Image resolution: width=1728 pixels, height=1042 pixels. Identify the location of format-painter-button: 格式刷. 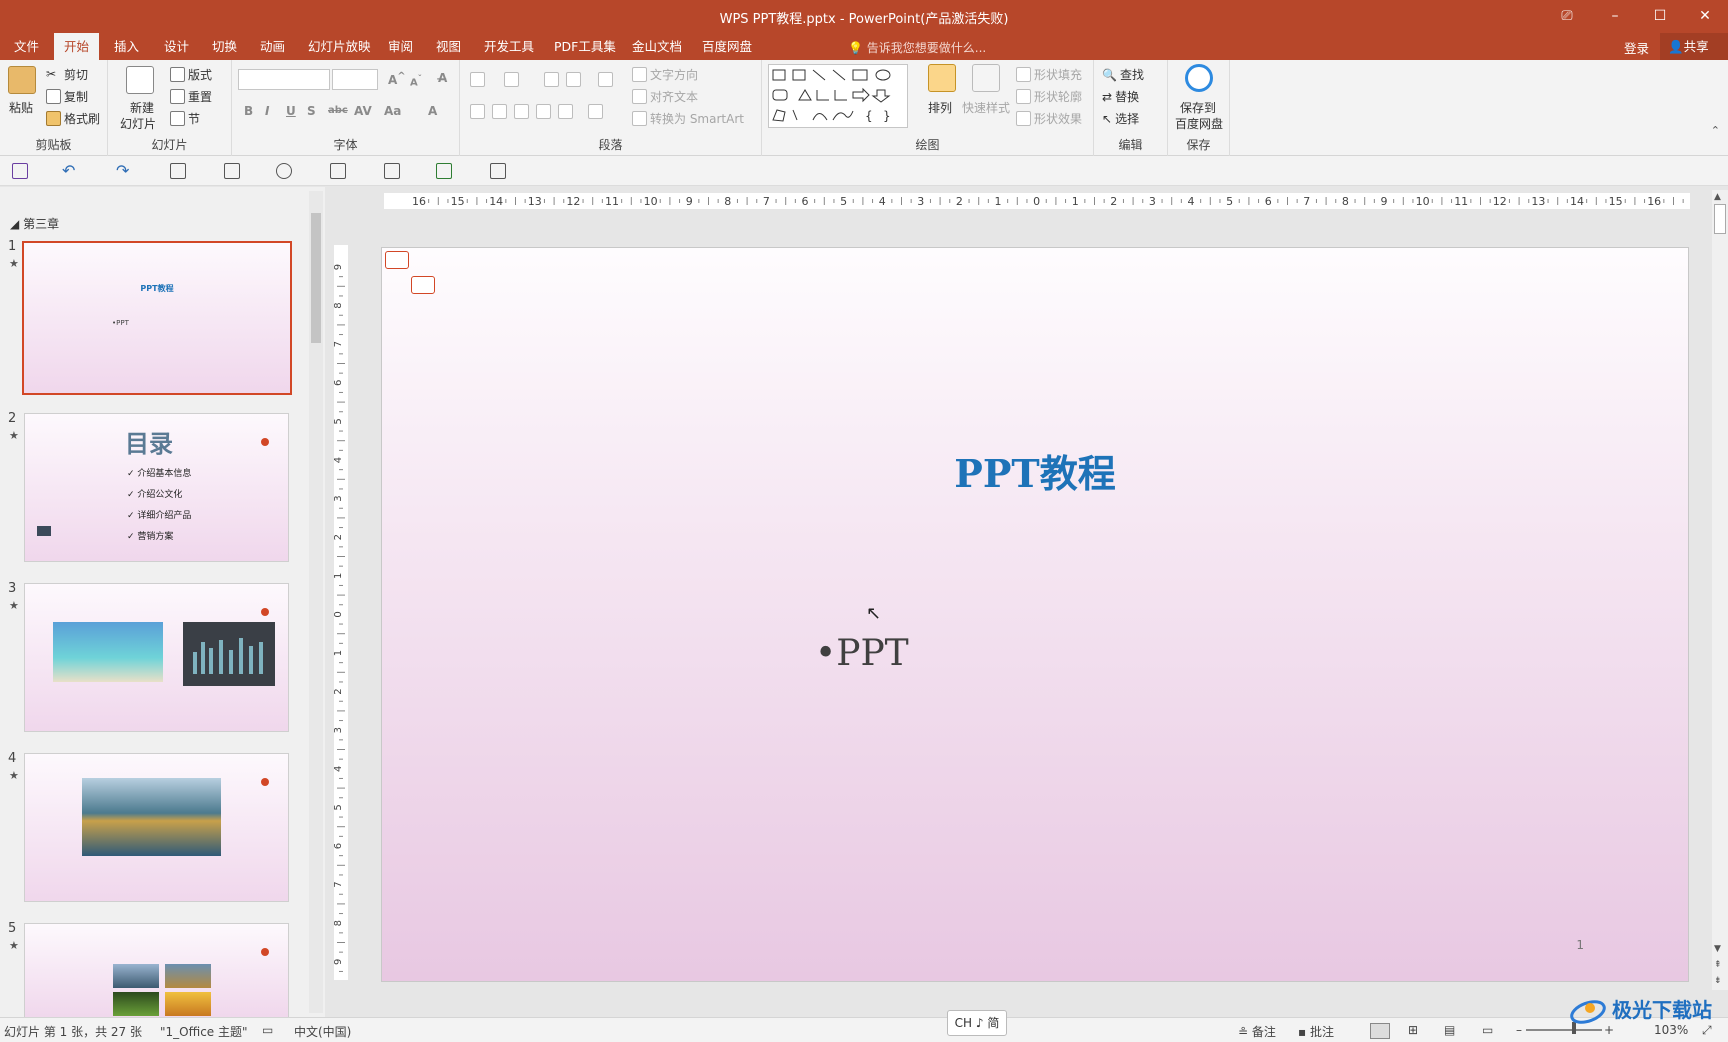
(73, 118).